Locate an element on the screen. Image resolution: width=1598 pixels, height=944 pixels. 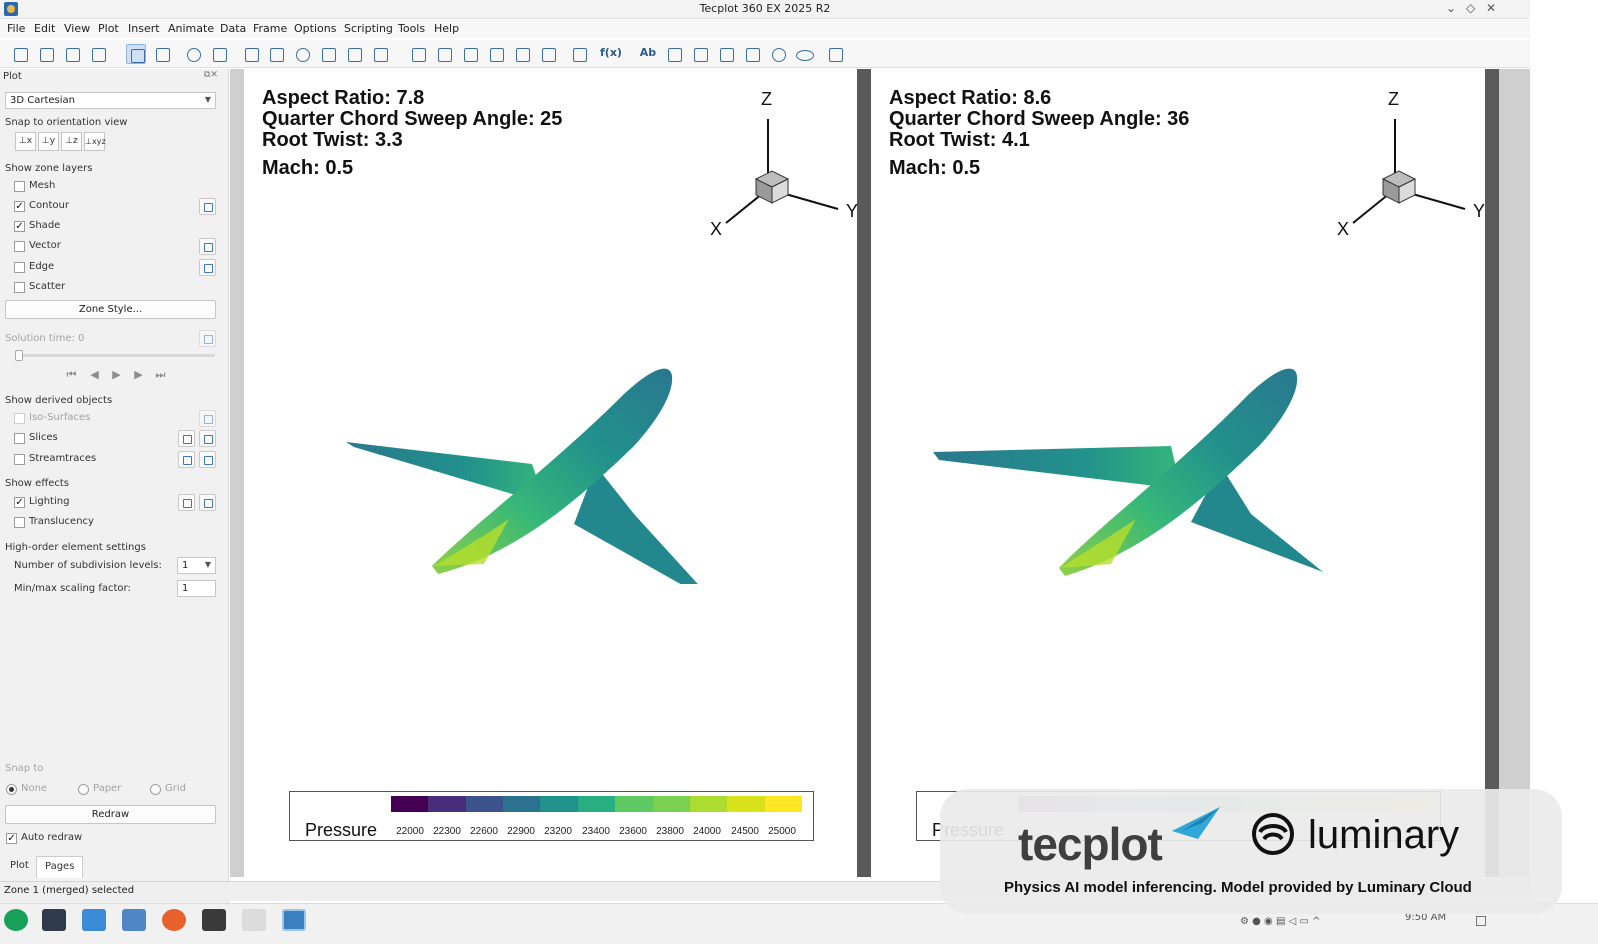
text-icon: Ab is located at coordinates (648, 54).